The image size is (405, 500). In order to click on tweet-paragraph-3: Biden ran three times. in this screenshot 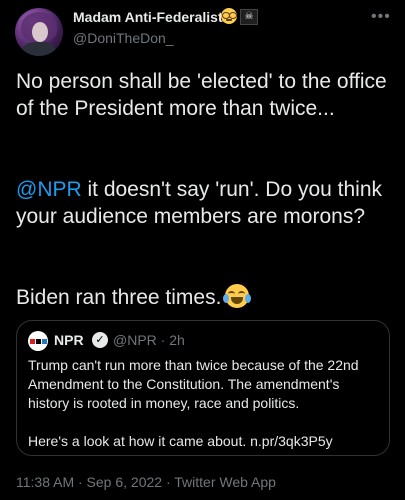, I will do `click(206, 297)`.